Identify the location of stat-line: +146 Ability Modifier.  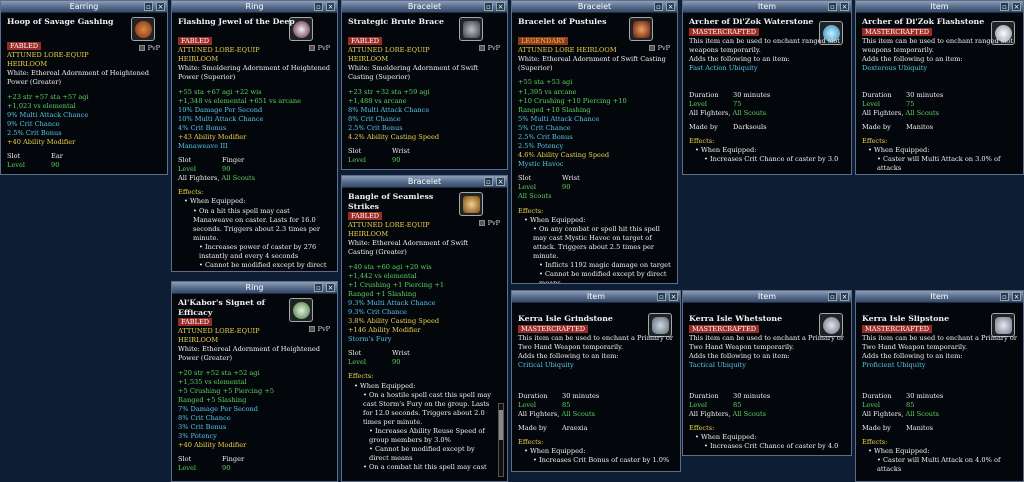
(384, 330).